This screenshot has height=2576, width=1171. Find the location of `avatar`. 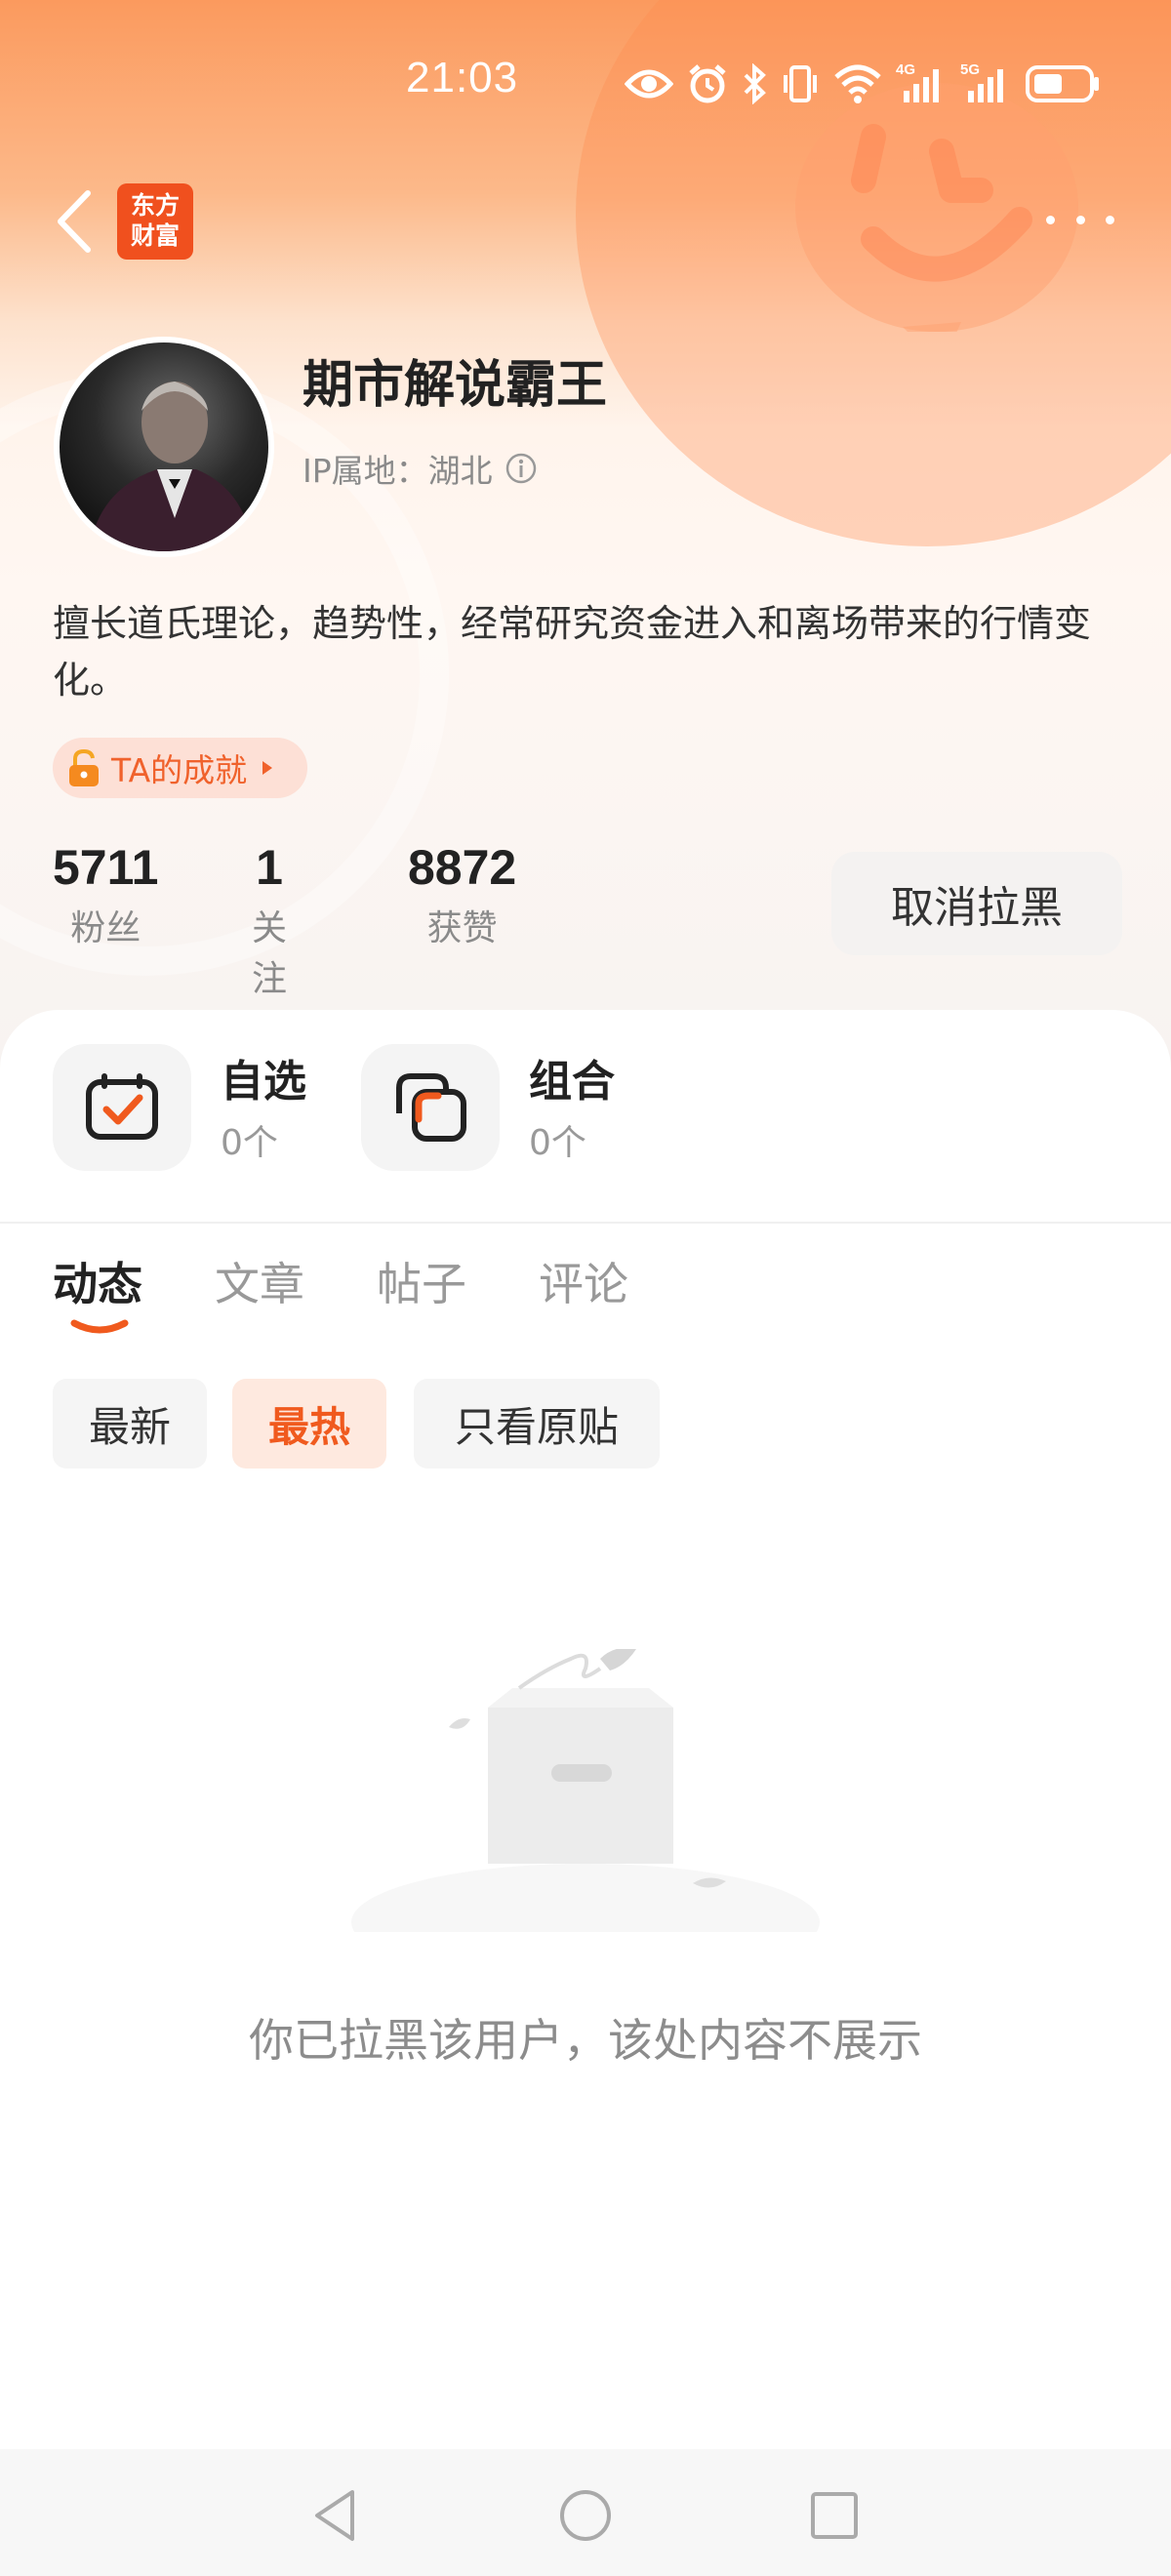

avatar is located at coordinates (164, 447).